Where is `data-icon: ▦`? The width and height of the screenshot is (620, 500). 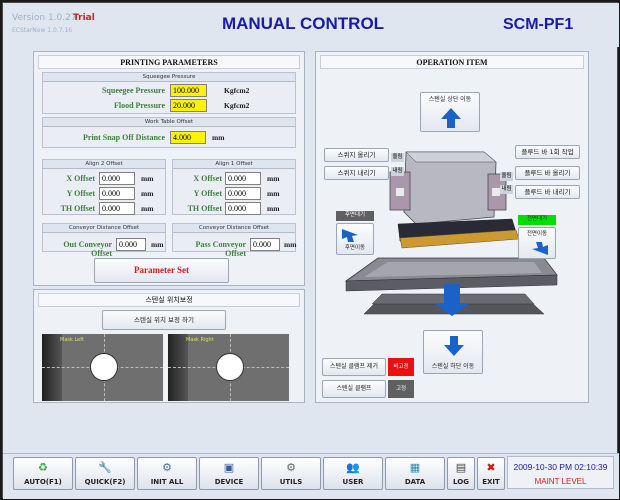
data-icon: ▦ is located at coordinates (415, 467).